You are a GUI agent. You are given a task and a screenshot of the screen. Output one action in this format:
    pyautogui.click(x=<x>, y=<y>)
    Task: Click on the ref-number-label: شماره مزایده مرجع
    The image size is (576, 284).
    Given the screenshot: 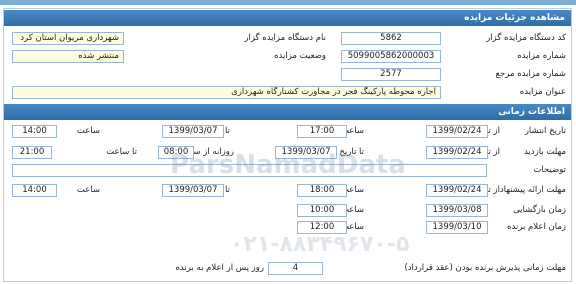 What is the action you would take?
    pyautogui.click(x=531, y=74)
    